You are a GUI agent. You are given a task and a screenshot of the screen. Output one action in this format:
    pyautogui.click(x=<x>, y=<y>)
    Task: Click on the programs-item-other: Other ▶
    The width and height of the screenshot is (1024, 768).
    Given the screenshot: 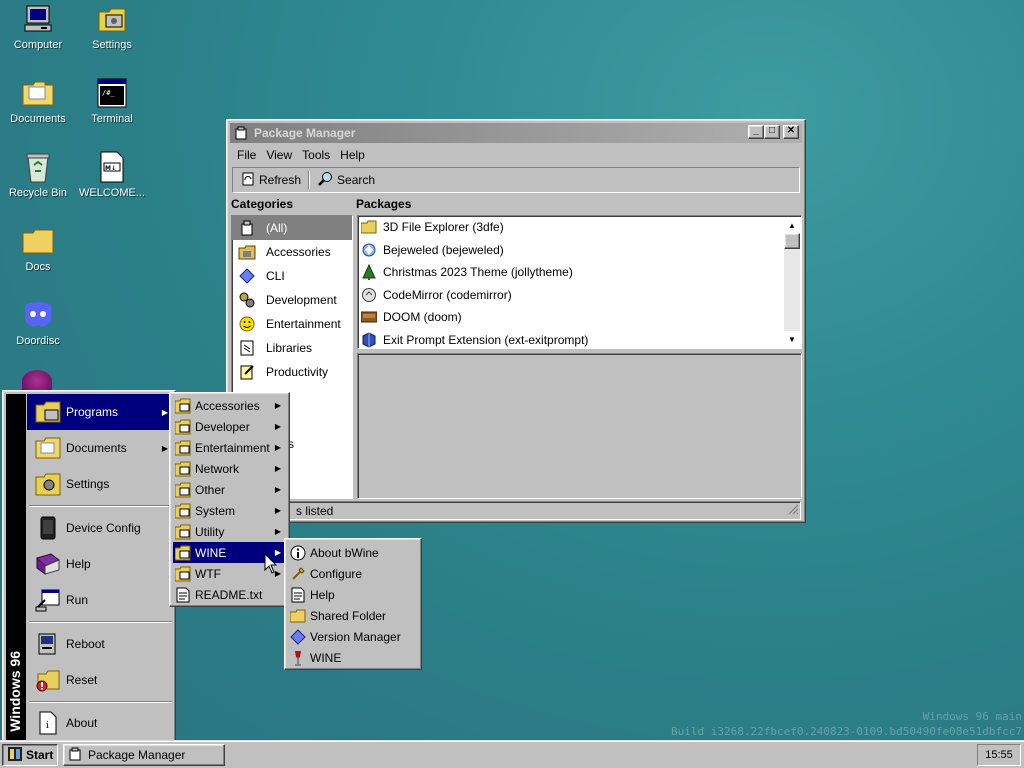 What is the action you would take?
    pyautogui.click(x=229, y=489)
    